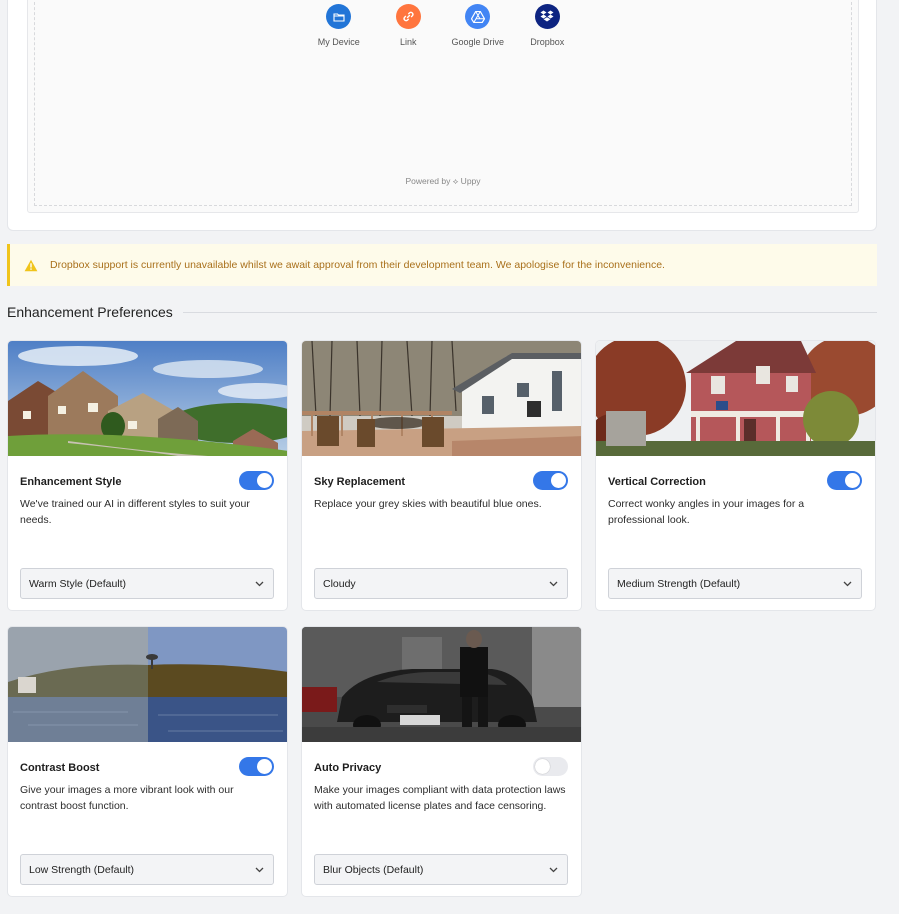  Describe the element at coordinates (408, 42) in the screenshot. I see `source-label: Link` at that location.